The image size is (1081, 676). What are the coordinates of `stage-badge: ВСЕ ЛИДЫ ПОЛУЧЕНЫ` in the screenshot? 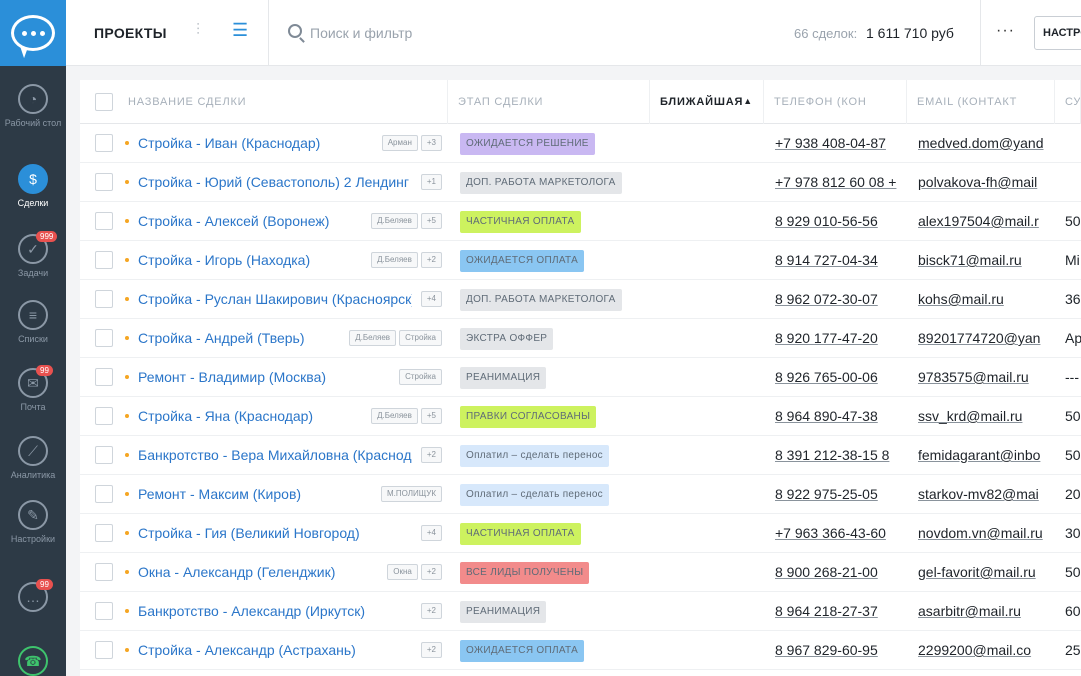 It's located at (525, 573).